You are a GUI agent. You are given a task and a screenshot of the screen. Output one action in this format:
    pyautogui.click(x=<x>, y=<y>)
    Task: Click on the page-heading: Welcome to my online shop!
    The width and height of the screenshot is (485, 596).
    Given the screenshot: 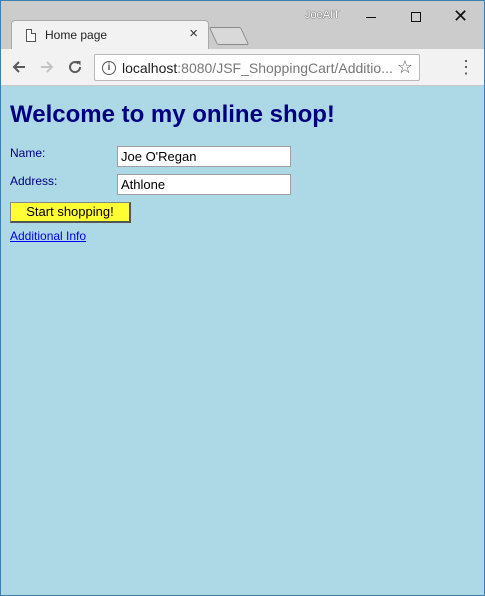 What is the action you would take?
    pyautogui.click(x=172, y=114)
    